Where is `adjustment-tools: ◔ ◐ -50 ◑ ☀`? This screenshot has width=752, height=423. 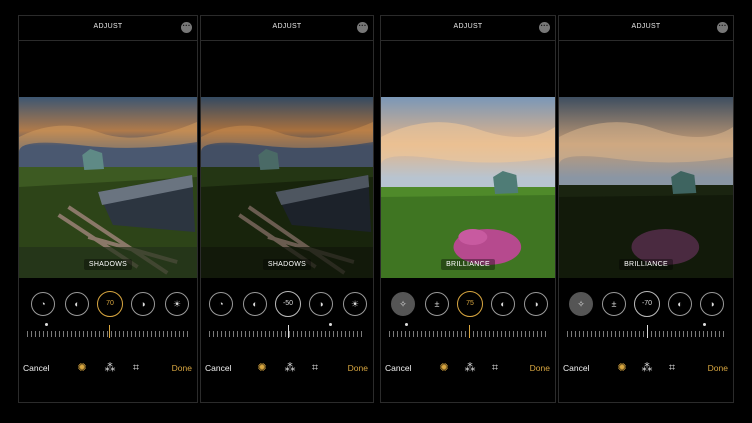
adjustment-tools: ◔ ◐ -50 ◑ ☀ is located at coordinates (287, 304).